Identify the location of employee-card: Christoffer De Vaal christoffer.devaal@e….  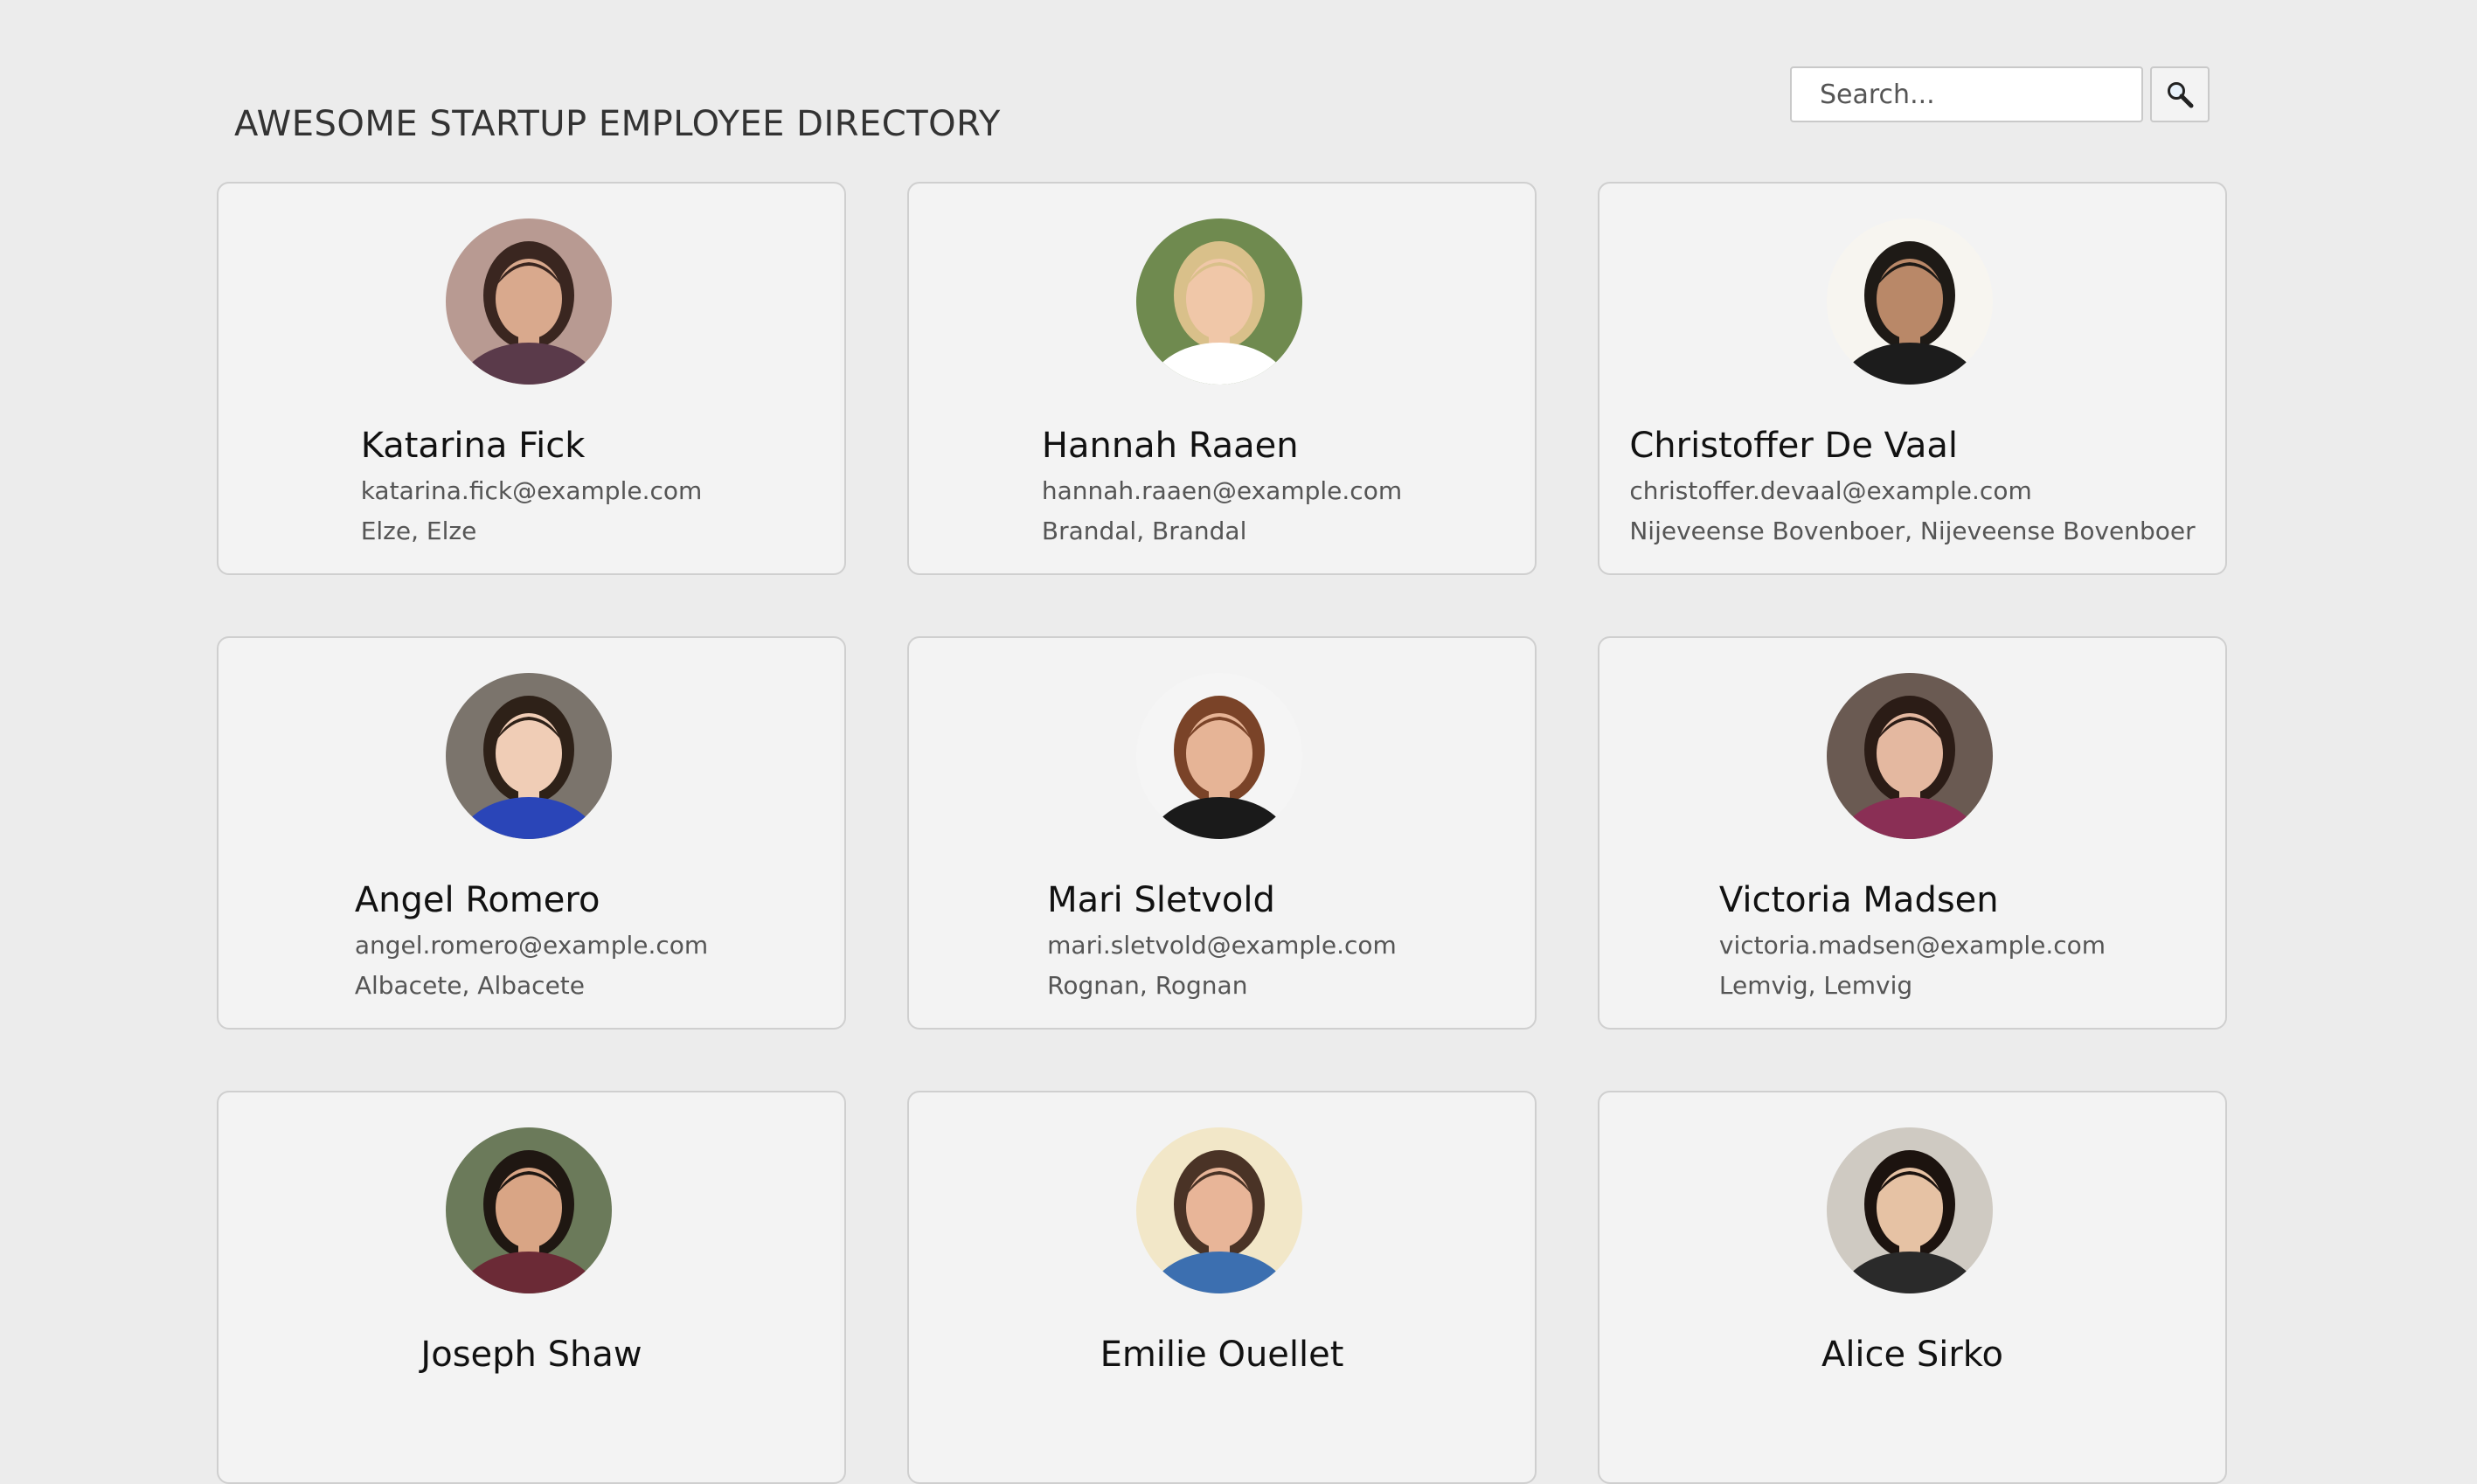
(1912, 378).